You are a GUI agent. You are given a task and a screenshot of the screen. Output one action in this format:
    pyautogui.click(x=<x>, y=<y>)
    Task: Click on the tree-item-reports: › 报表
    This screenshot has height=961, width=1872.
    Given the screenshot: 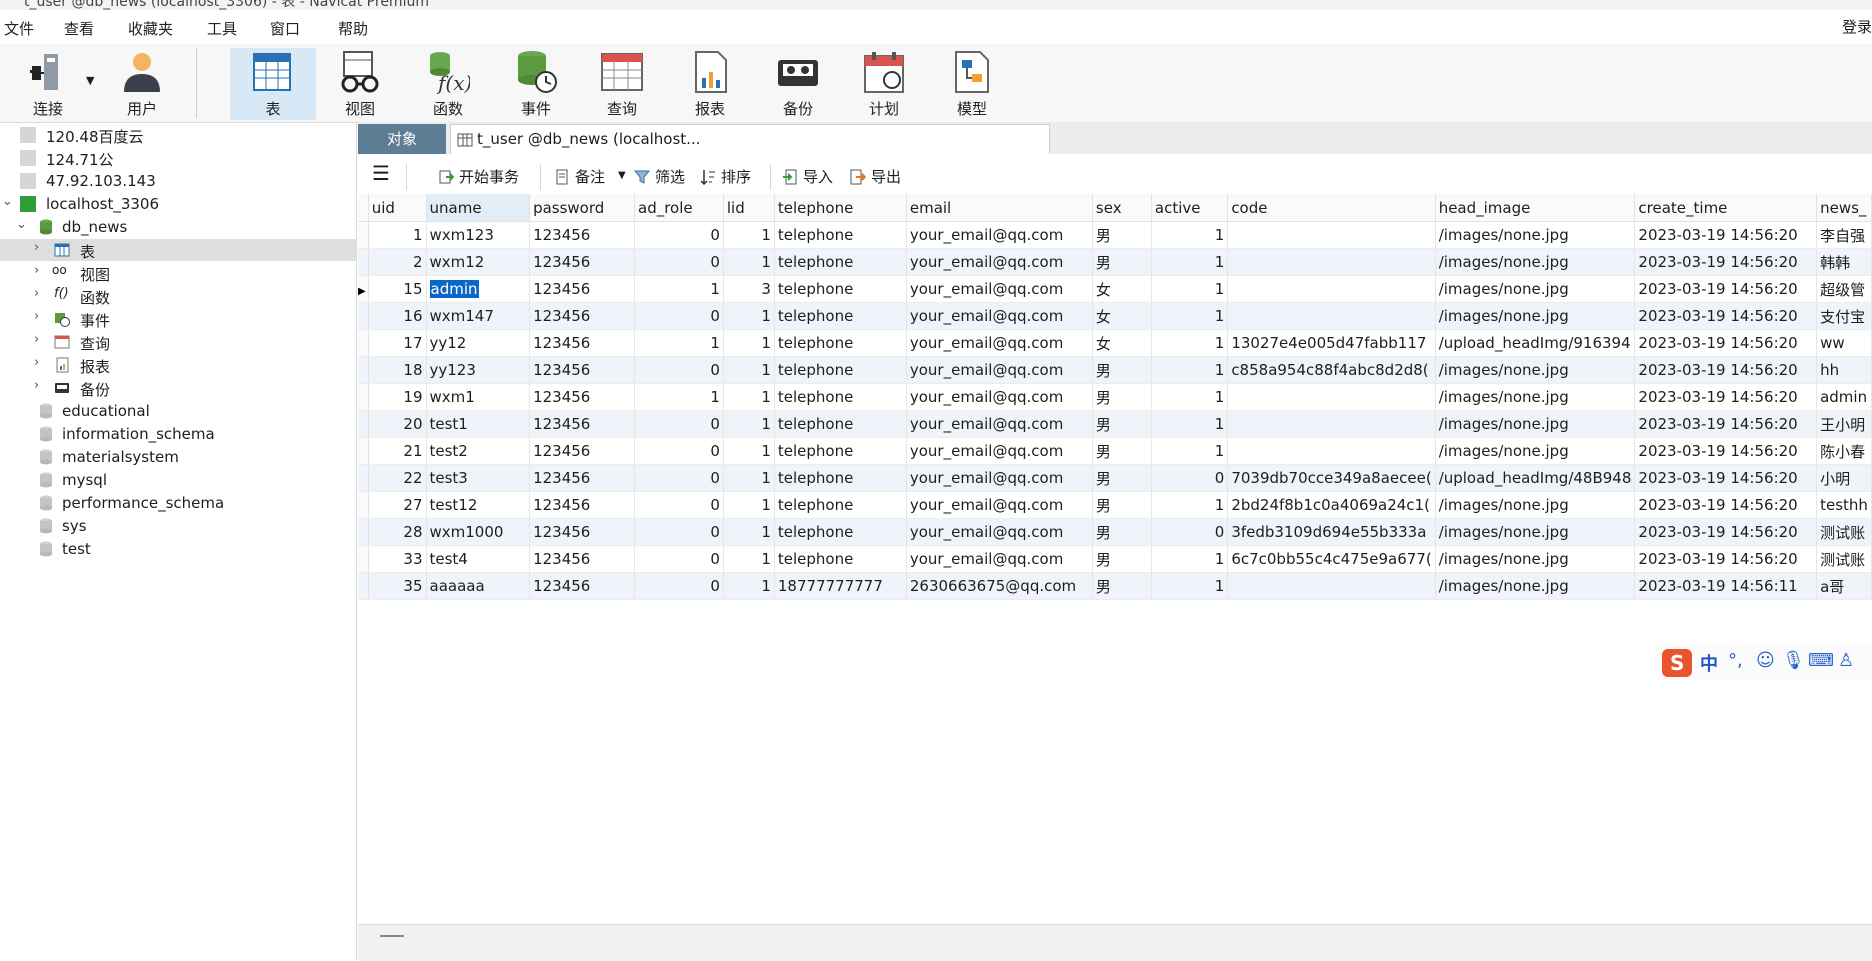 What is the action you would take?
    pyautogui.click(x=178, y=365)
    